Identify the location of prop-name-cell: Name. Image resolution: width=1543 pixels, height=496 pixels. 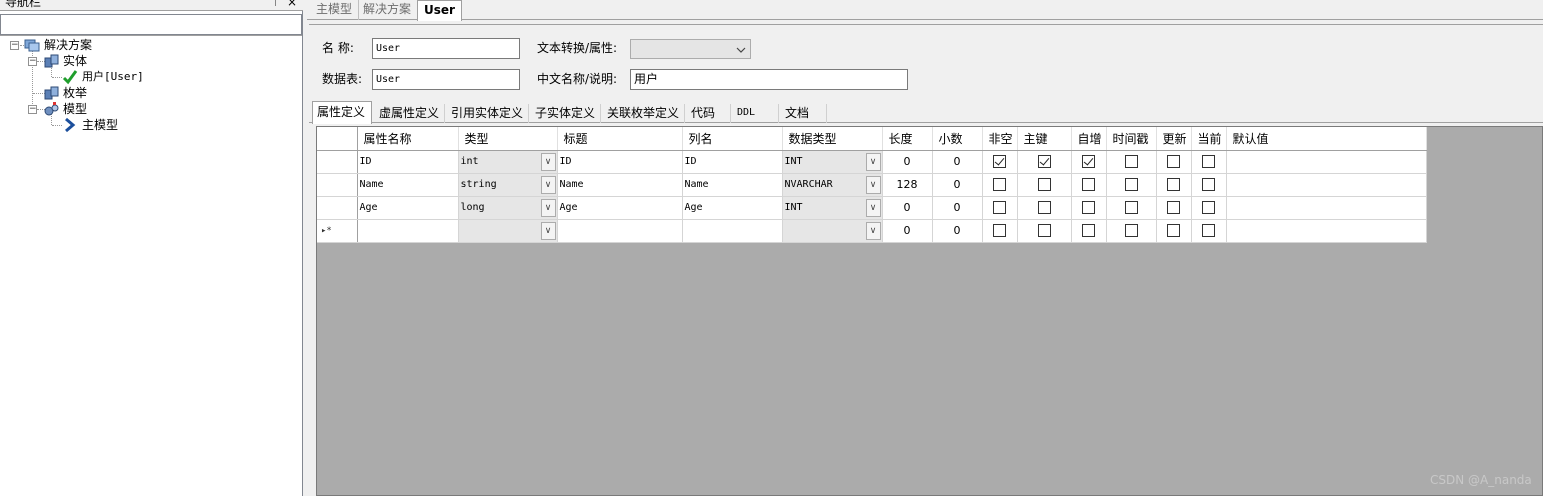
(408, 185).